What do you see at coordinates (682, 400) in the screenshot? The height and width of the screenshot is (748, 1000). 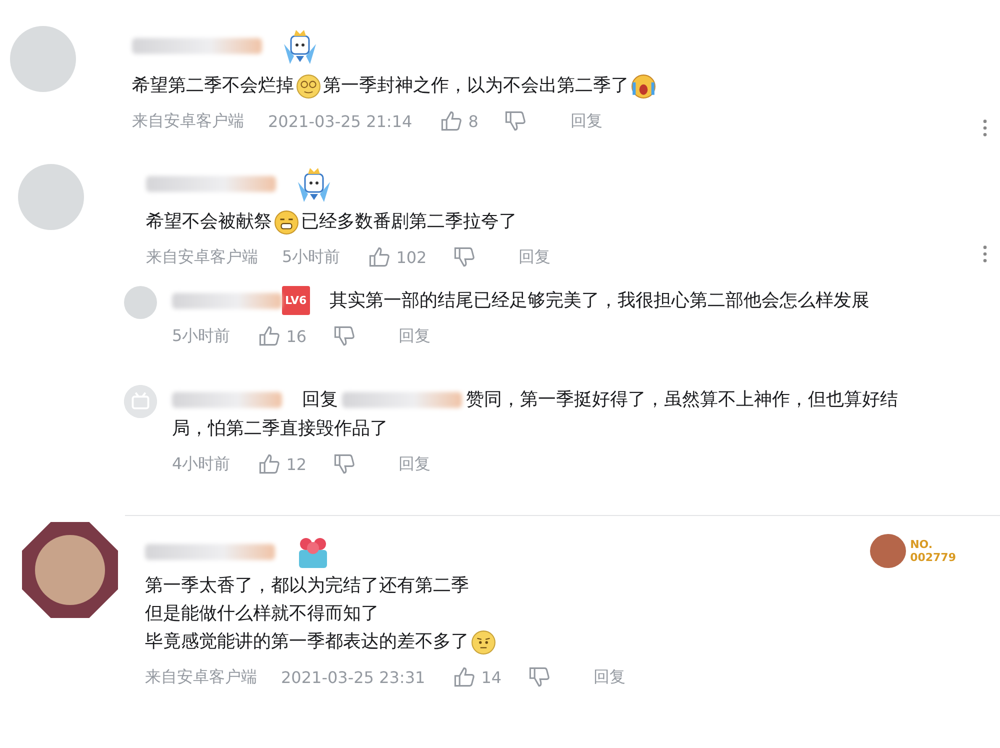 I see `reply-text: 赞同，第一季挺好得了，虽然算不上神作，但也算好结` at bounding box center [682, 400].